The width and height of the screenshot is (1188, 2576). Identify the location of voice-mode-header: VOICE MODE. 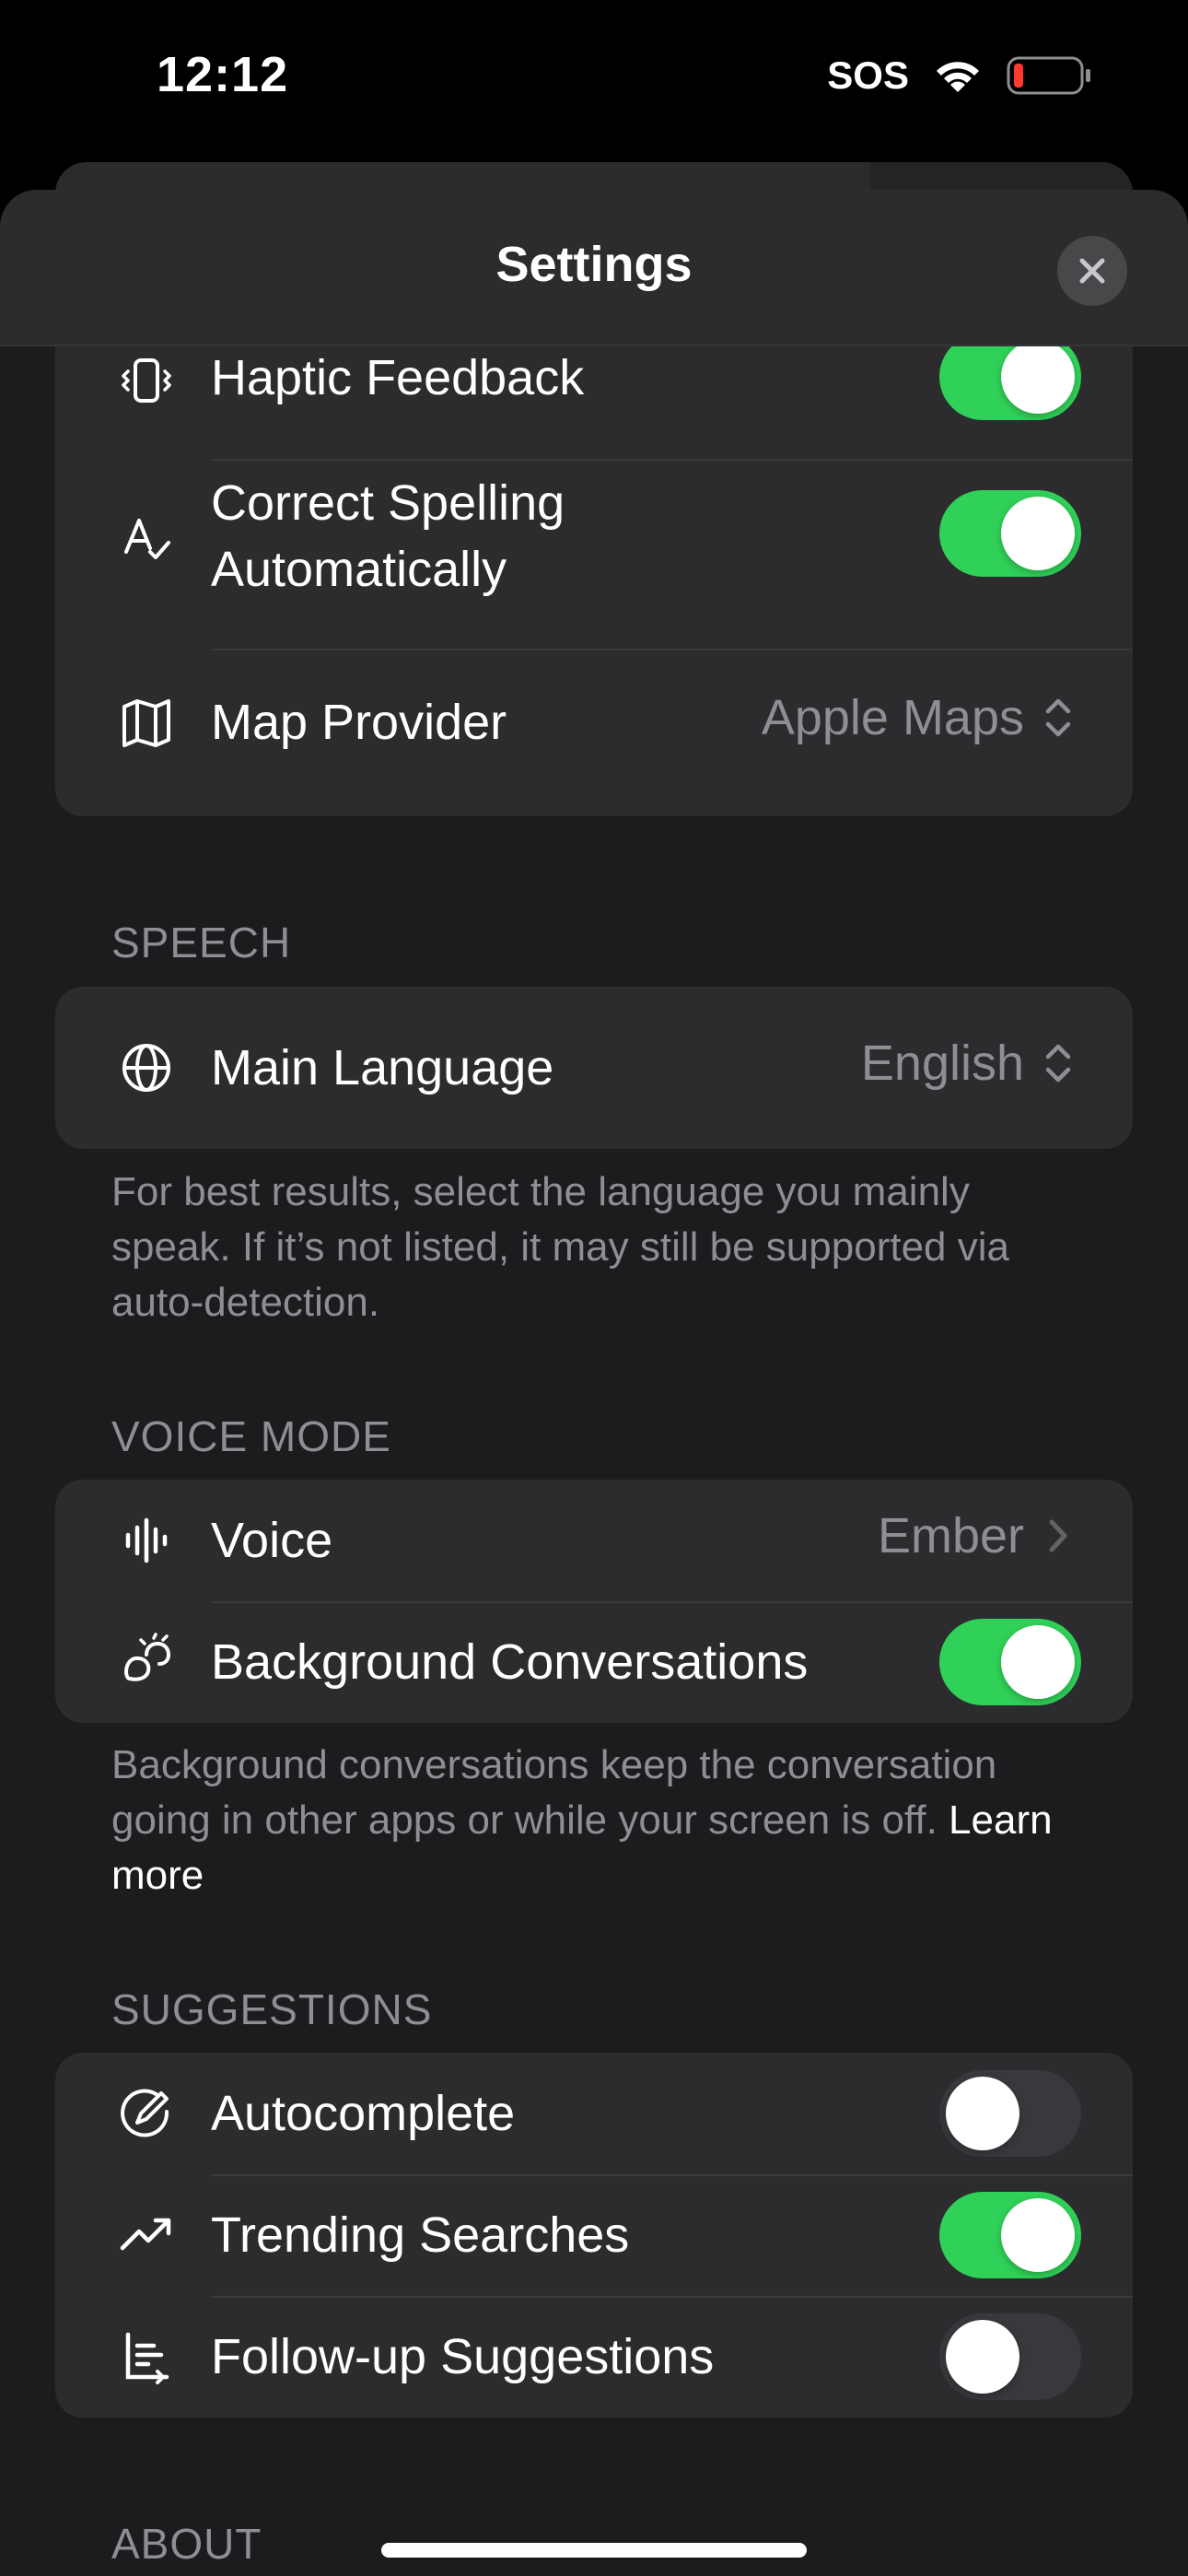
(251, 1436).